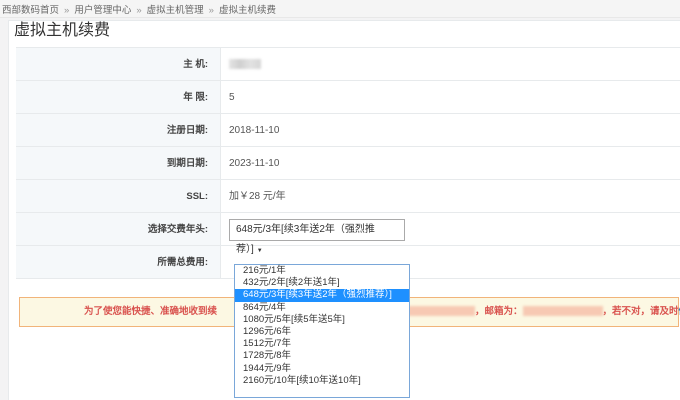 This screenshot has width=680, height=400. I want to click on notice-text-1: 为了使您能快捷、准确地收到续, so click(151, 311).